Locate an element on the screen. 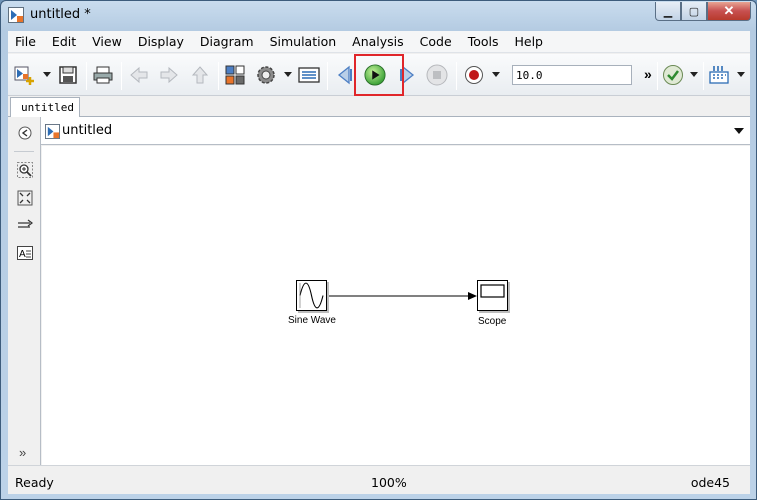 This screenshot has width=757, height=500. build-button is located at coordinates (719, 75).